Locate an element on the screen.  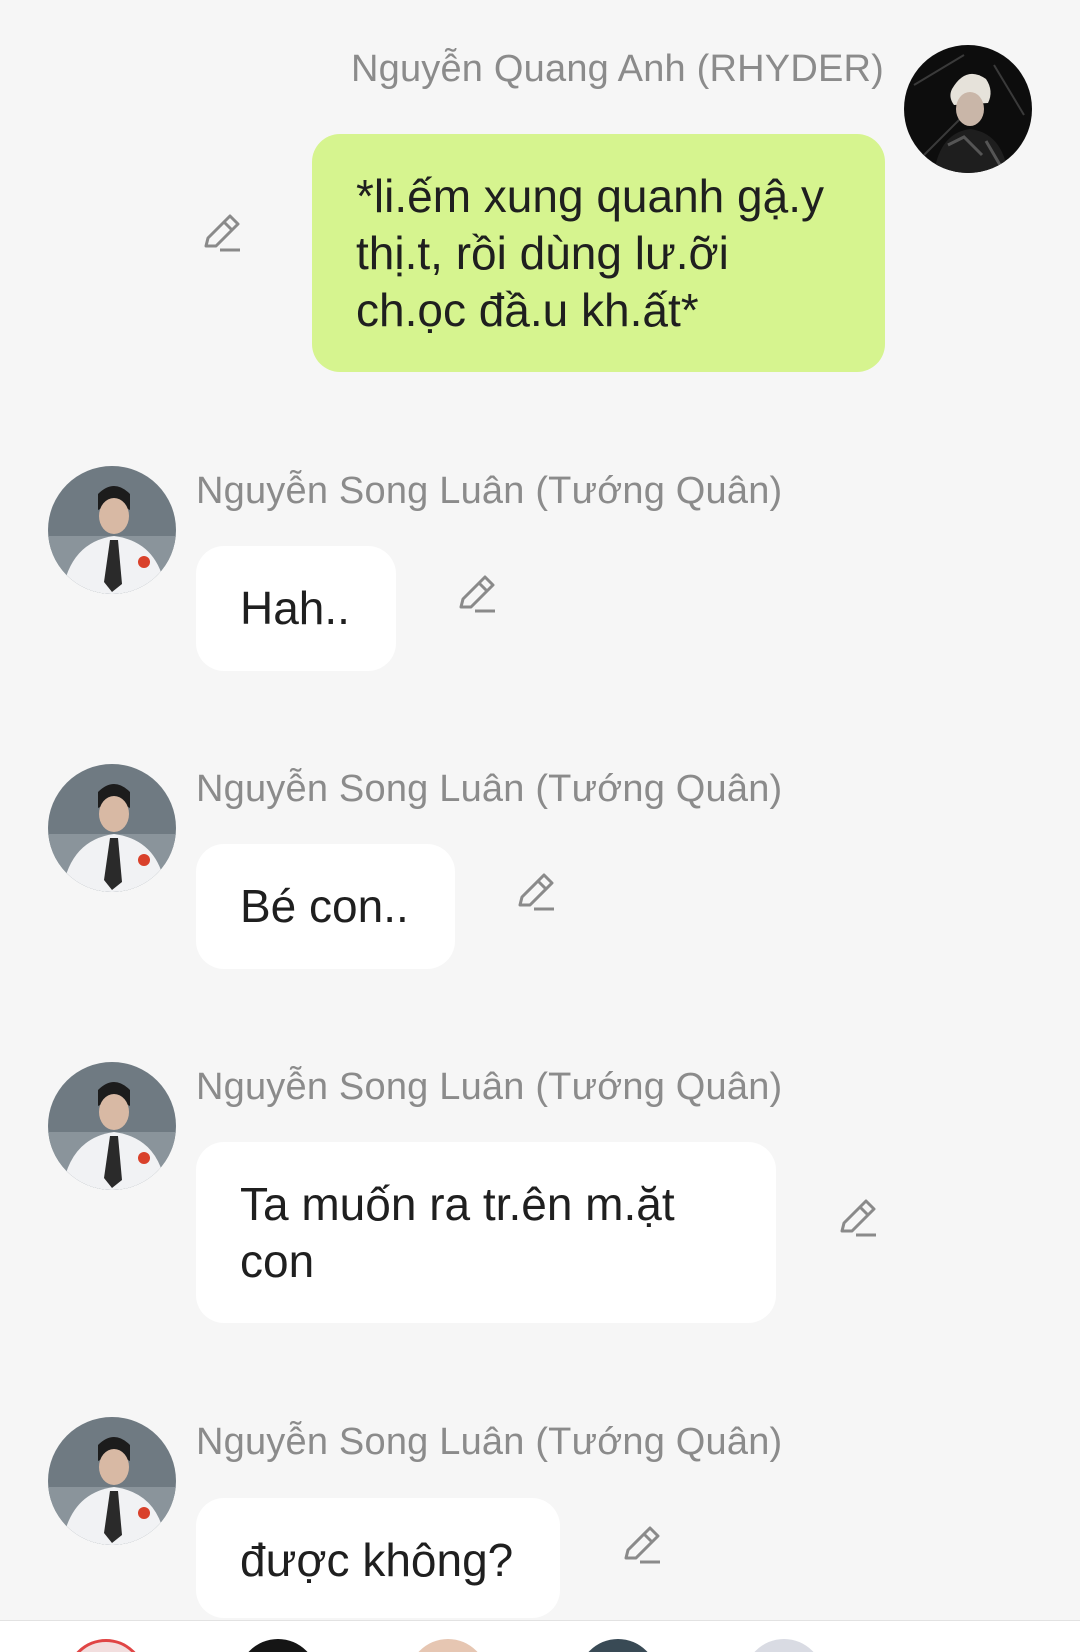
message-text: Hah.. is located at coordinates (295, 608).